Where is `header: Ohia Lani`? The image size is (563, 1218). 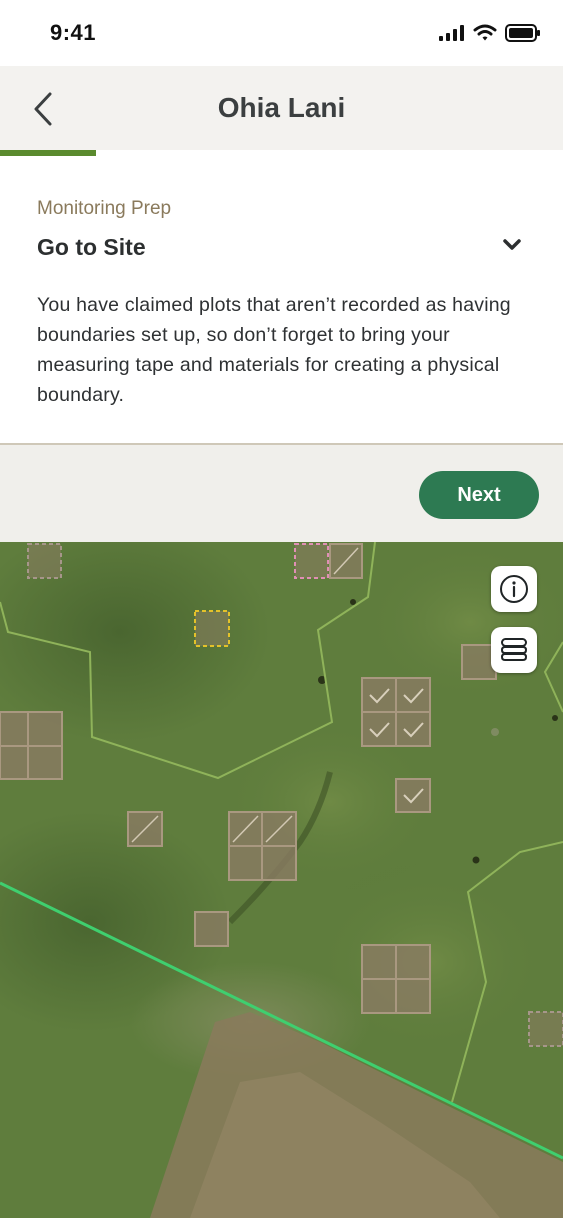
header: Ohia Lani is located at coordinates (281, 108).